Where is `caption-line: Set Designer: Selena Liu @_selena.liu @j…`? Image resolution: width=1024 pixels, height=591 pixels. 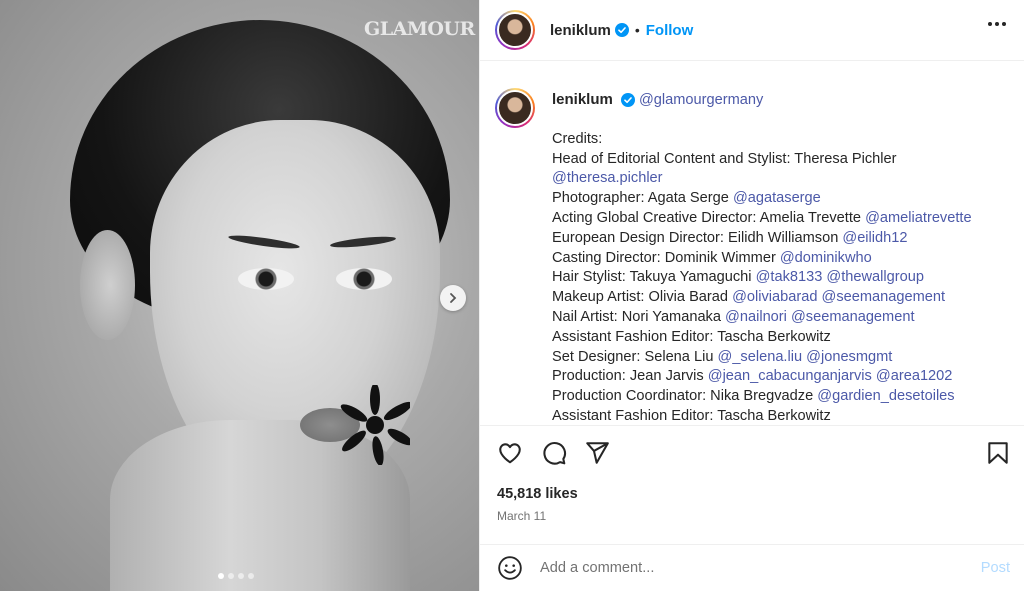
caption-line: Set Designer: Selena Liu @_selena.liu @j… is located at coordinates (762, 358).